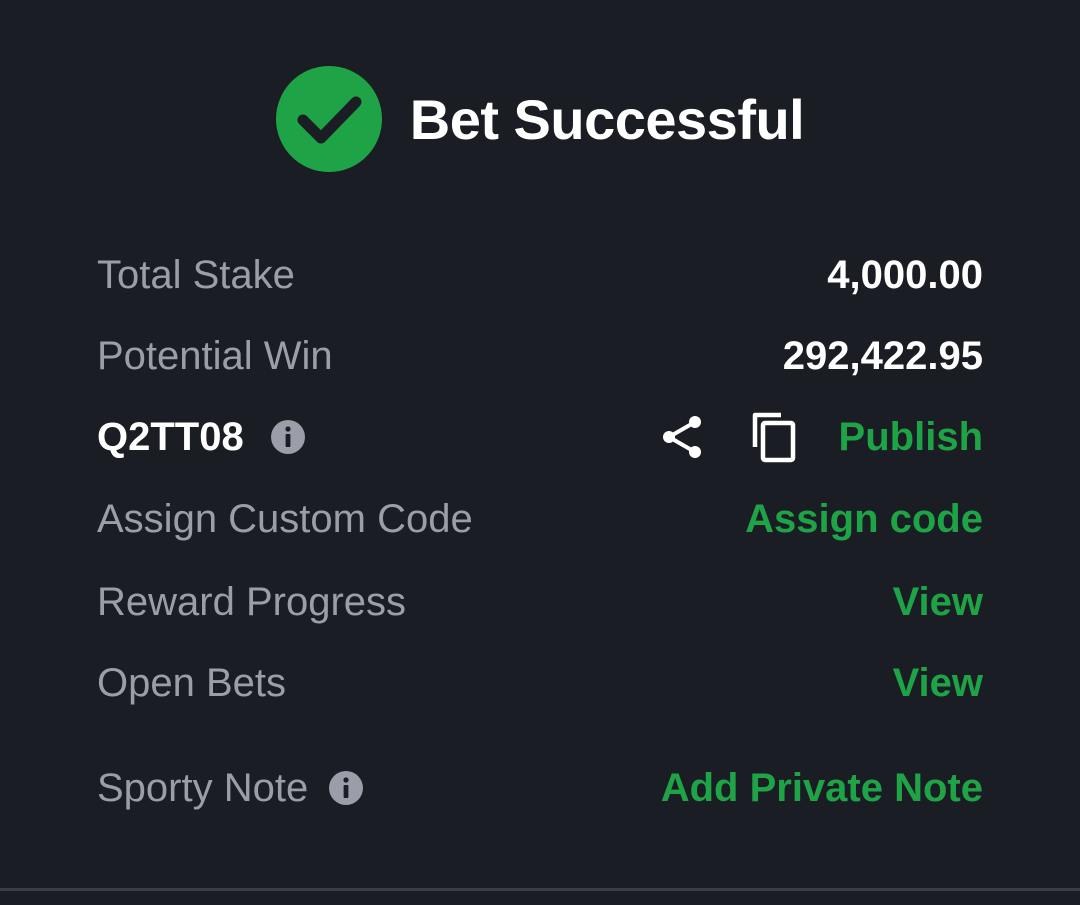 The height and width of the screenshot is (905, 1080). What do you see at coordinates (170, 436) in the screenshot?
I see `booking-code: Q2TT08` at bounding box center [170, 436].